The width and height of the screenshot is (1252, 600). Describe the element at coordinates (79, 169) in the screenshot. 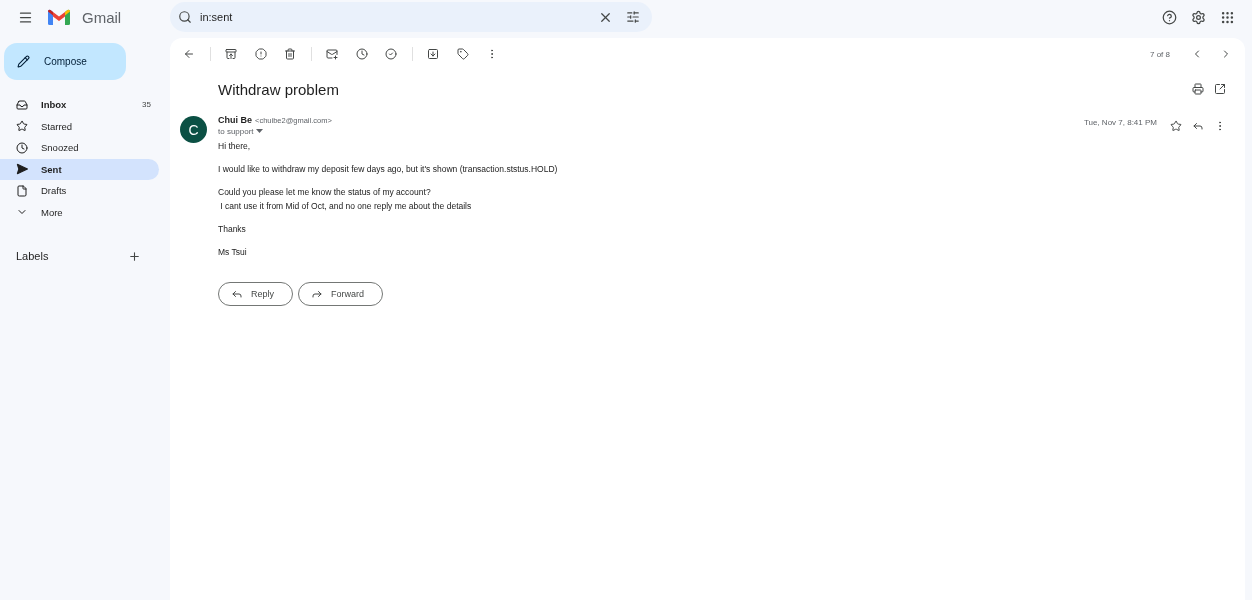

I see `sidebar-item: Sent` at that location.